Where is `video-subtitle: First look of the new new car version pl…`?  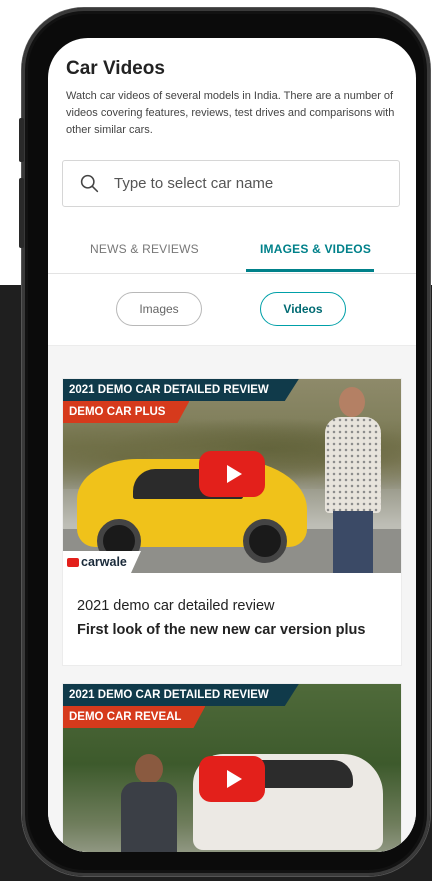
video-subtitle: First look of the new new car version pl… is located at coordinates (235, 630).